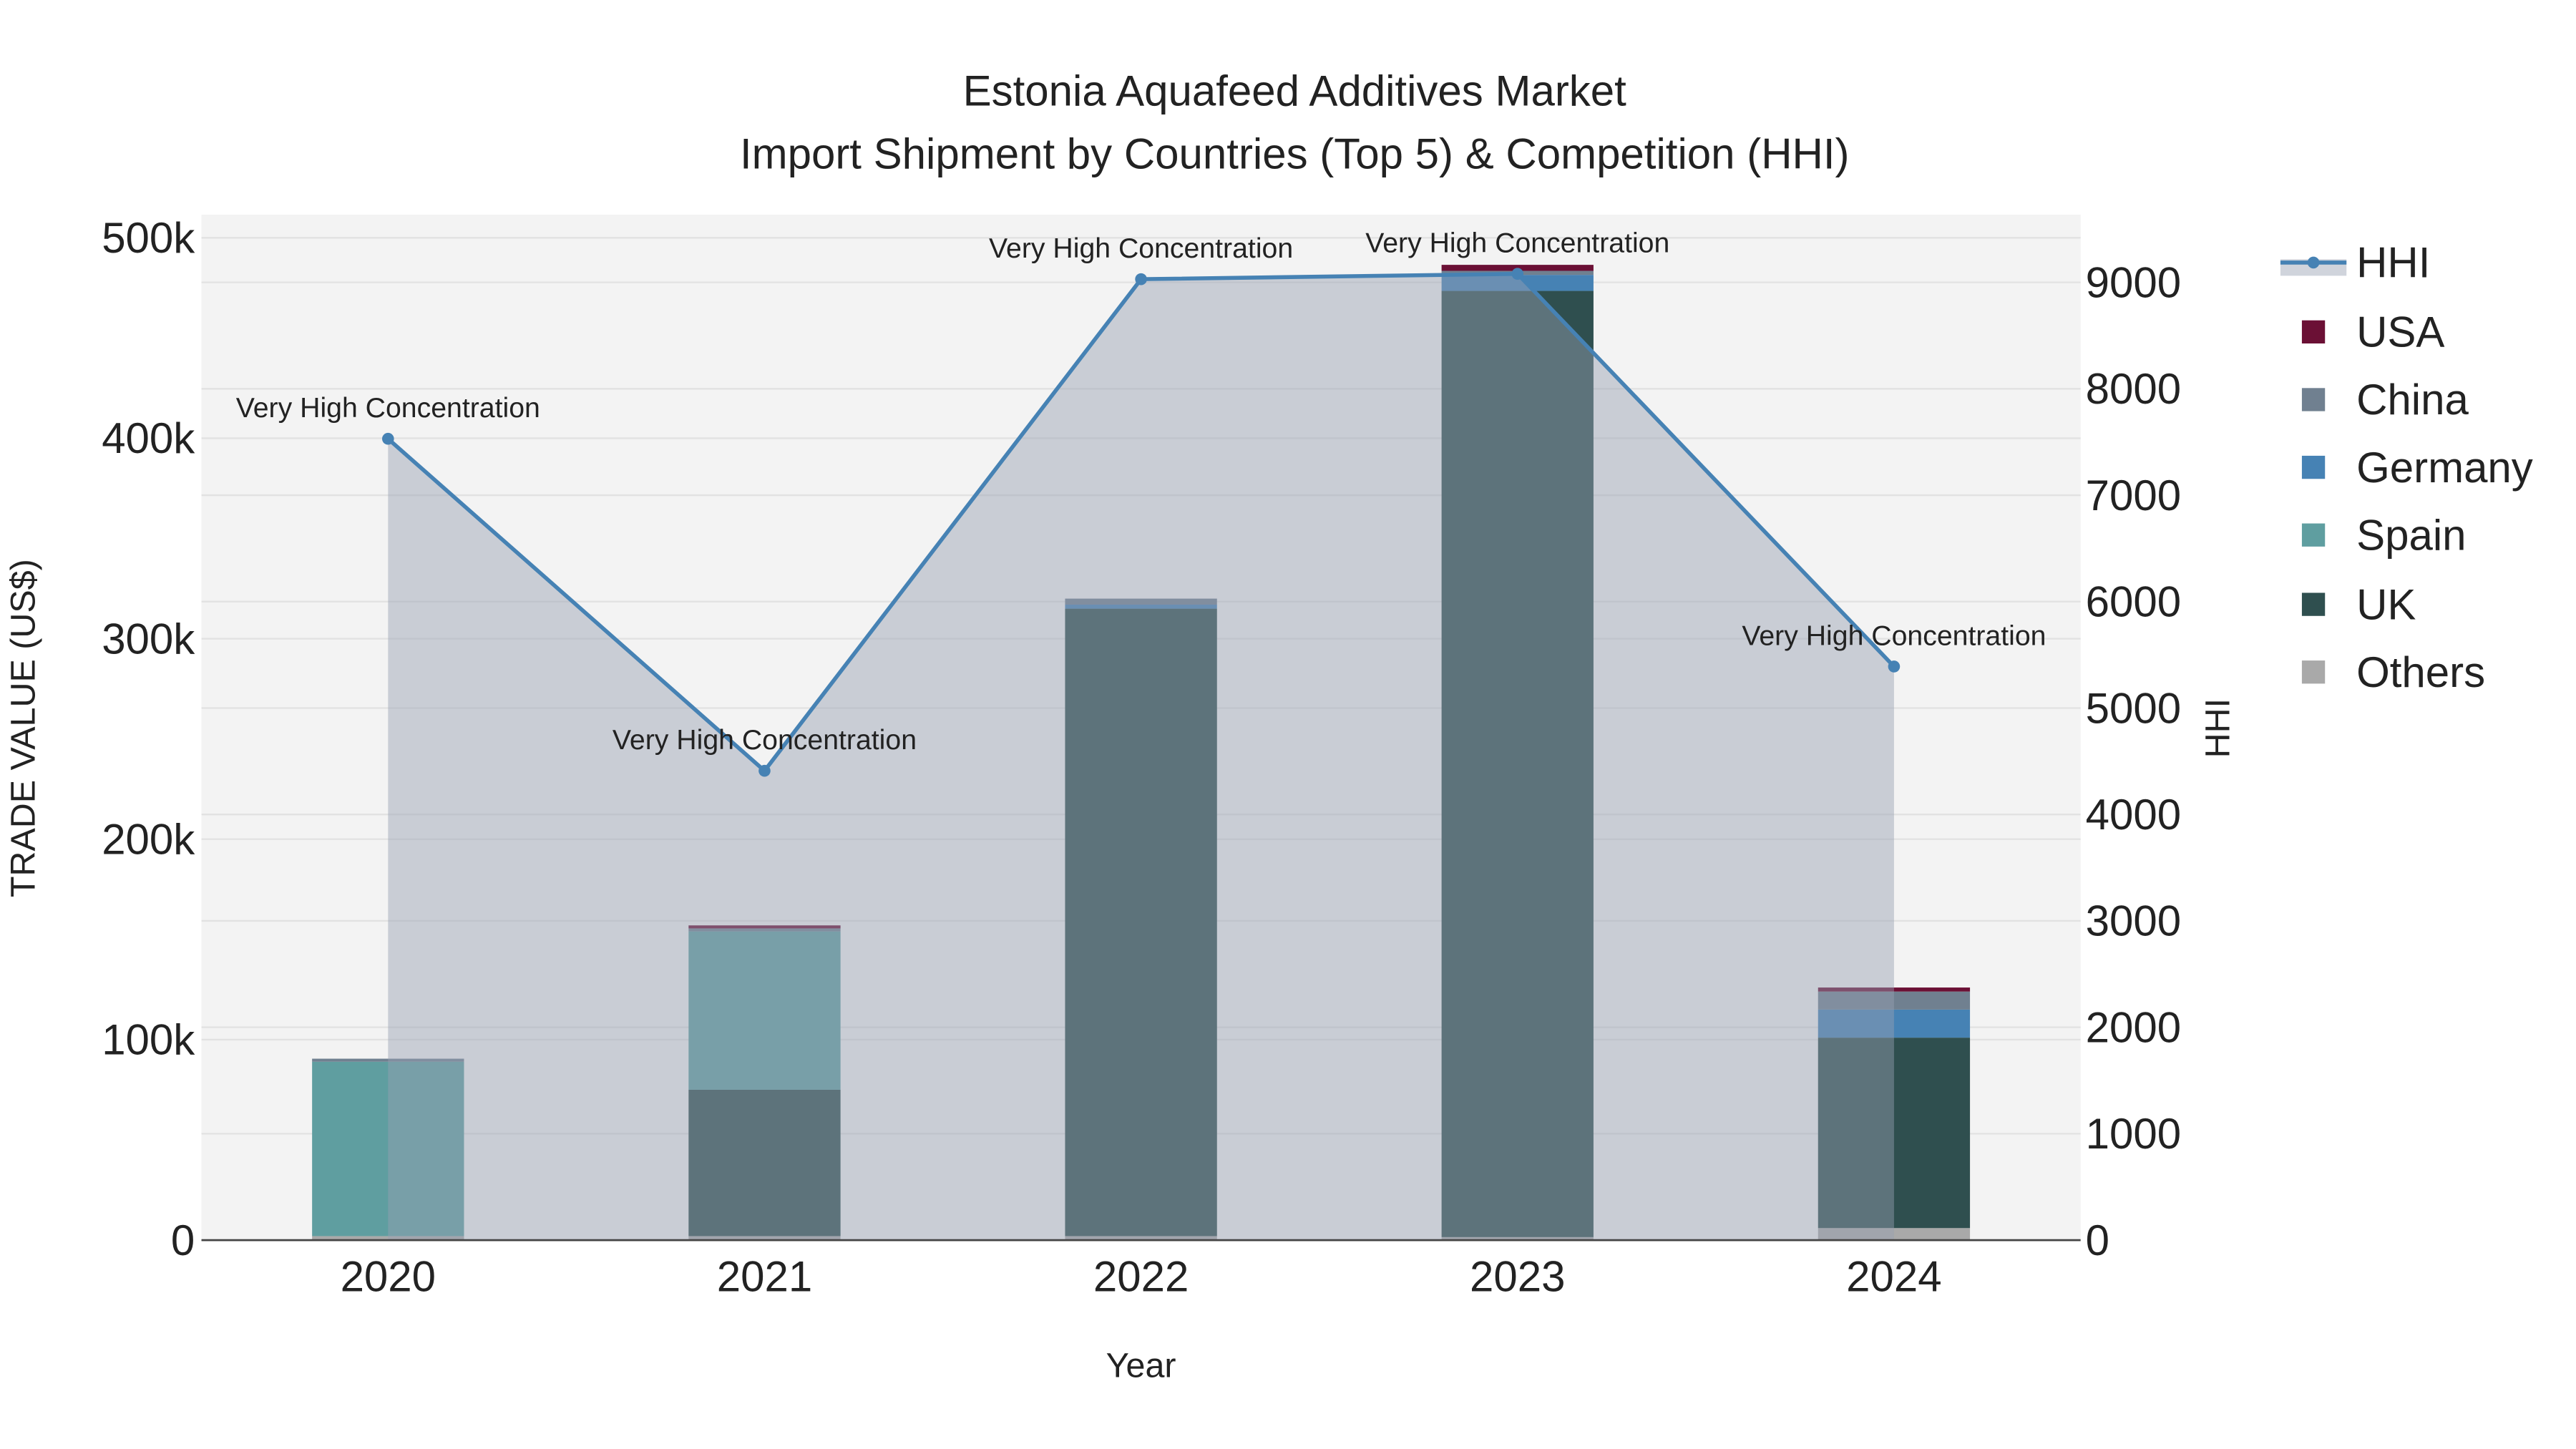  Describe the element at coordinates (1141, 279) in the screenshot. I see `hhi-point-2022` at that location.